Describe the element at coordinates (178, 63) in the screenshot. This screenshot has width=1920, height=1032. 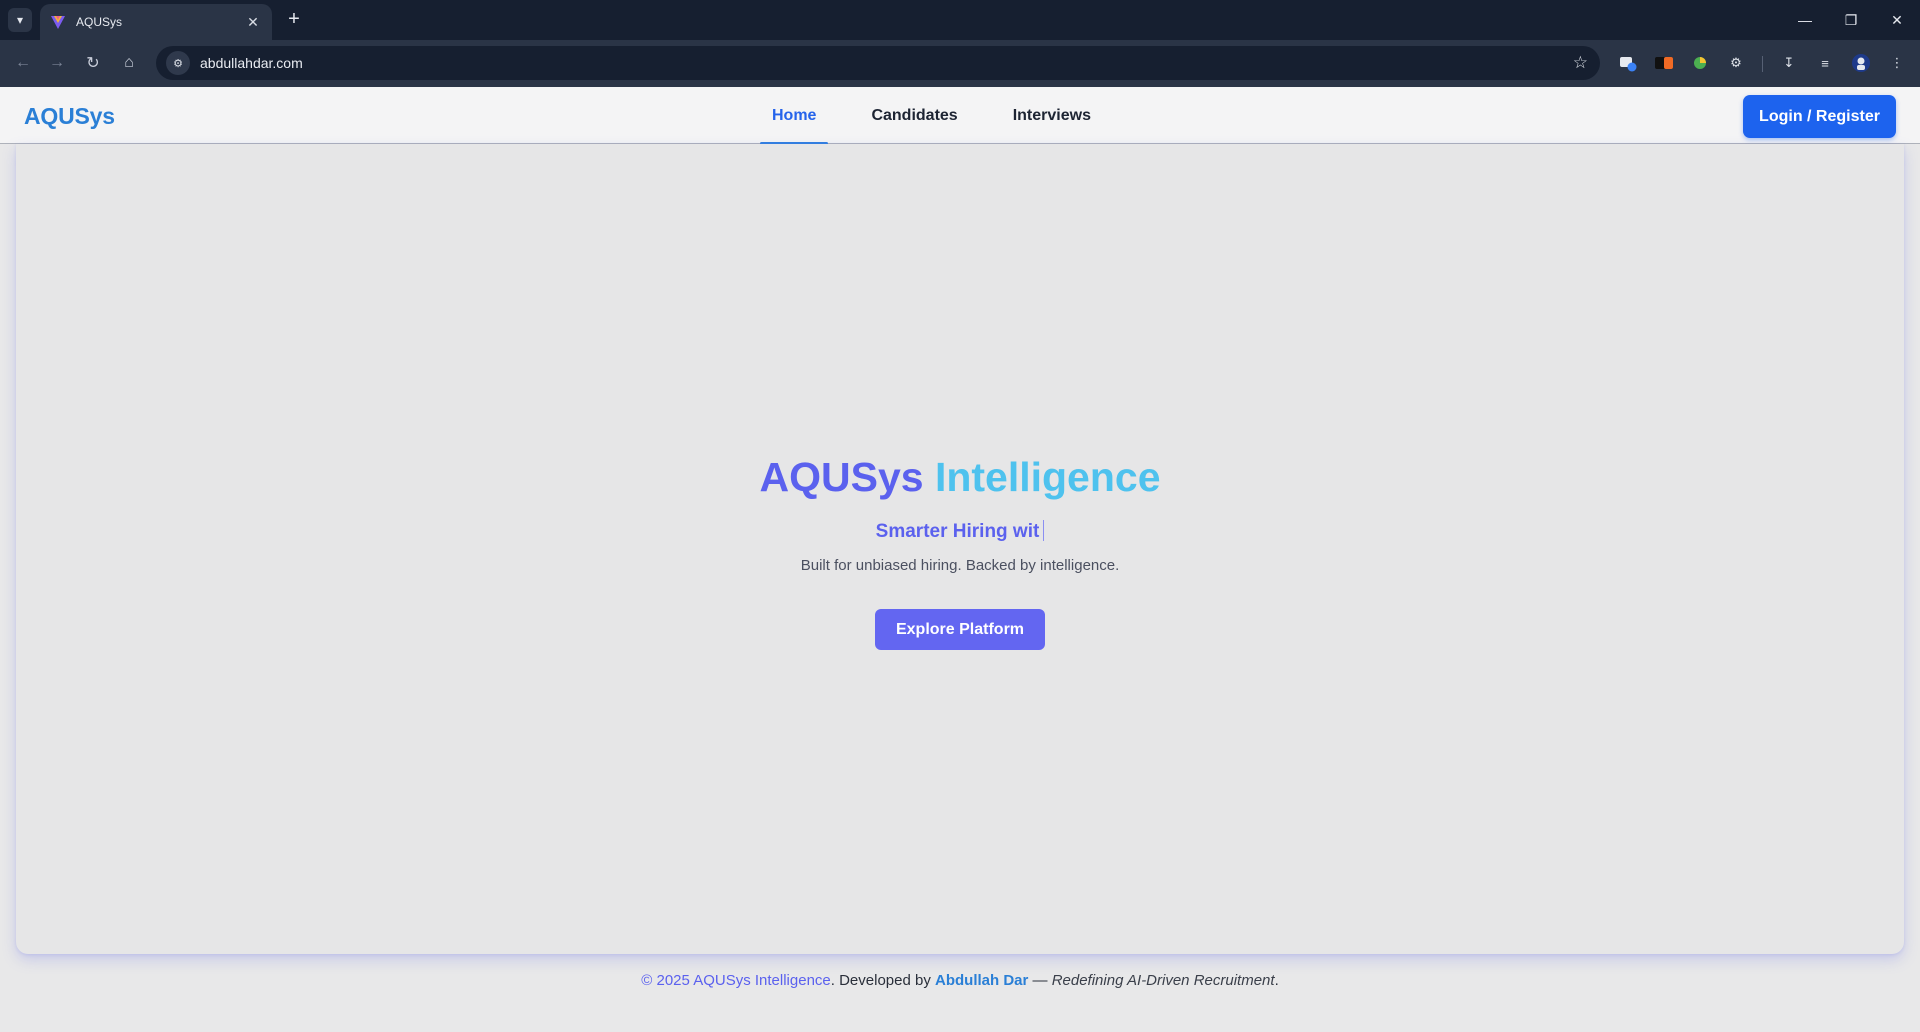
I see `site-info-icon: ⚙` at that location.